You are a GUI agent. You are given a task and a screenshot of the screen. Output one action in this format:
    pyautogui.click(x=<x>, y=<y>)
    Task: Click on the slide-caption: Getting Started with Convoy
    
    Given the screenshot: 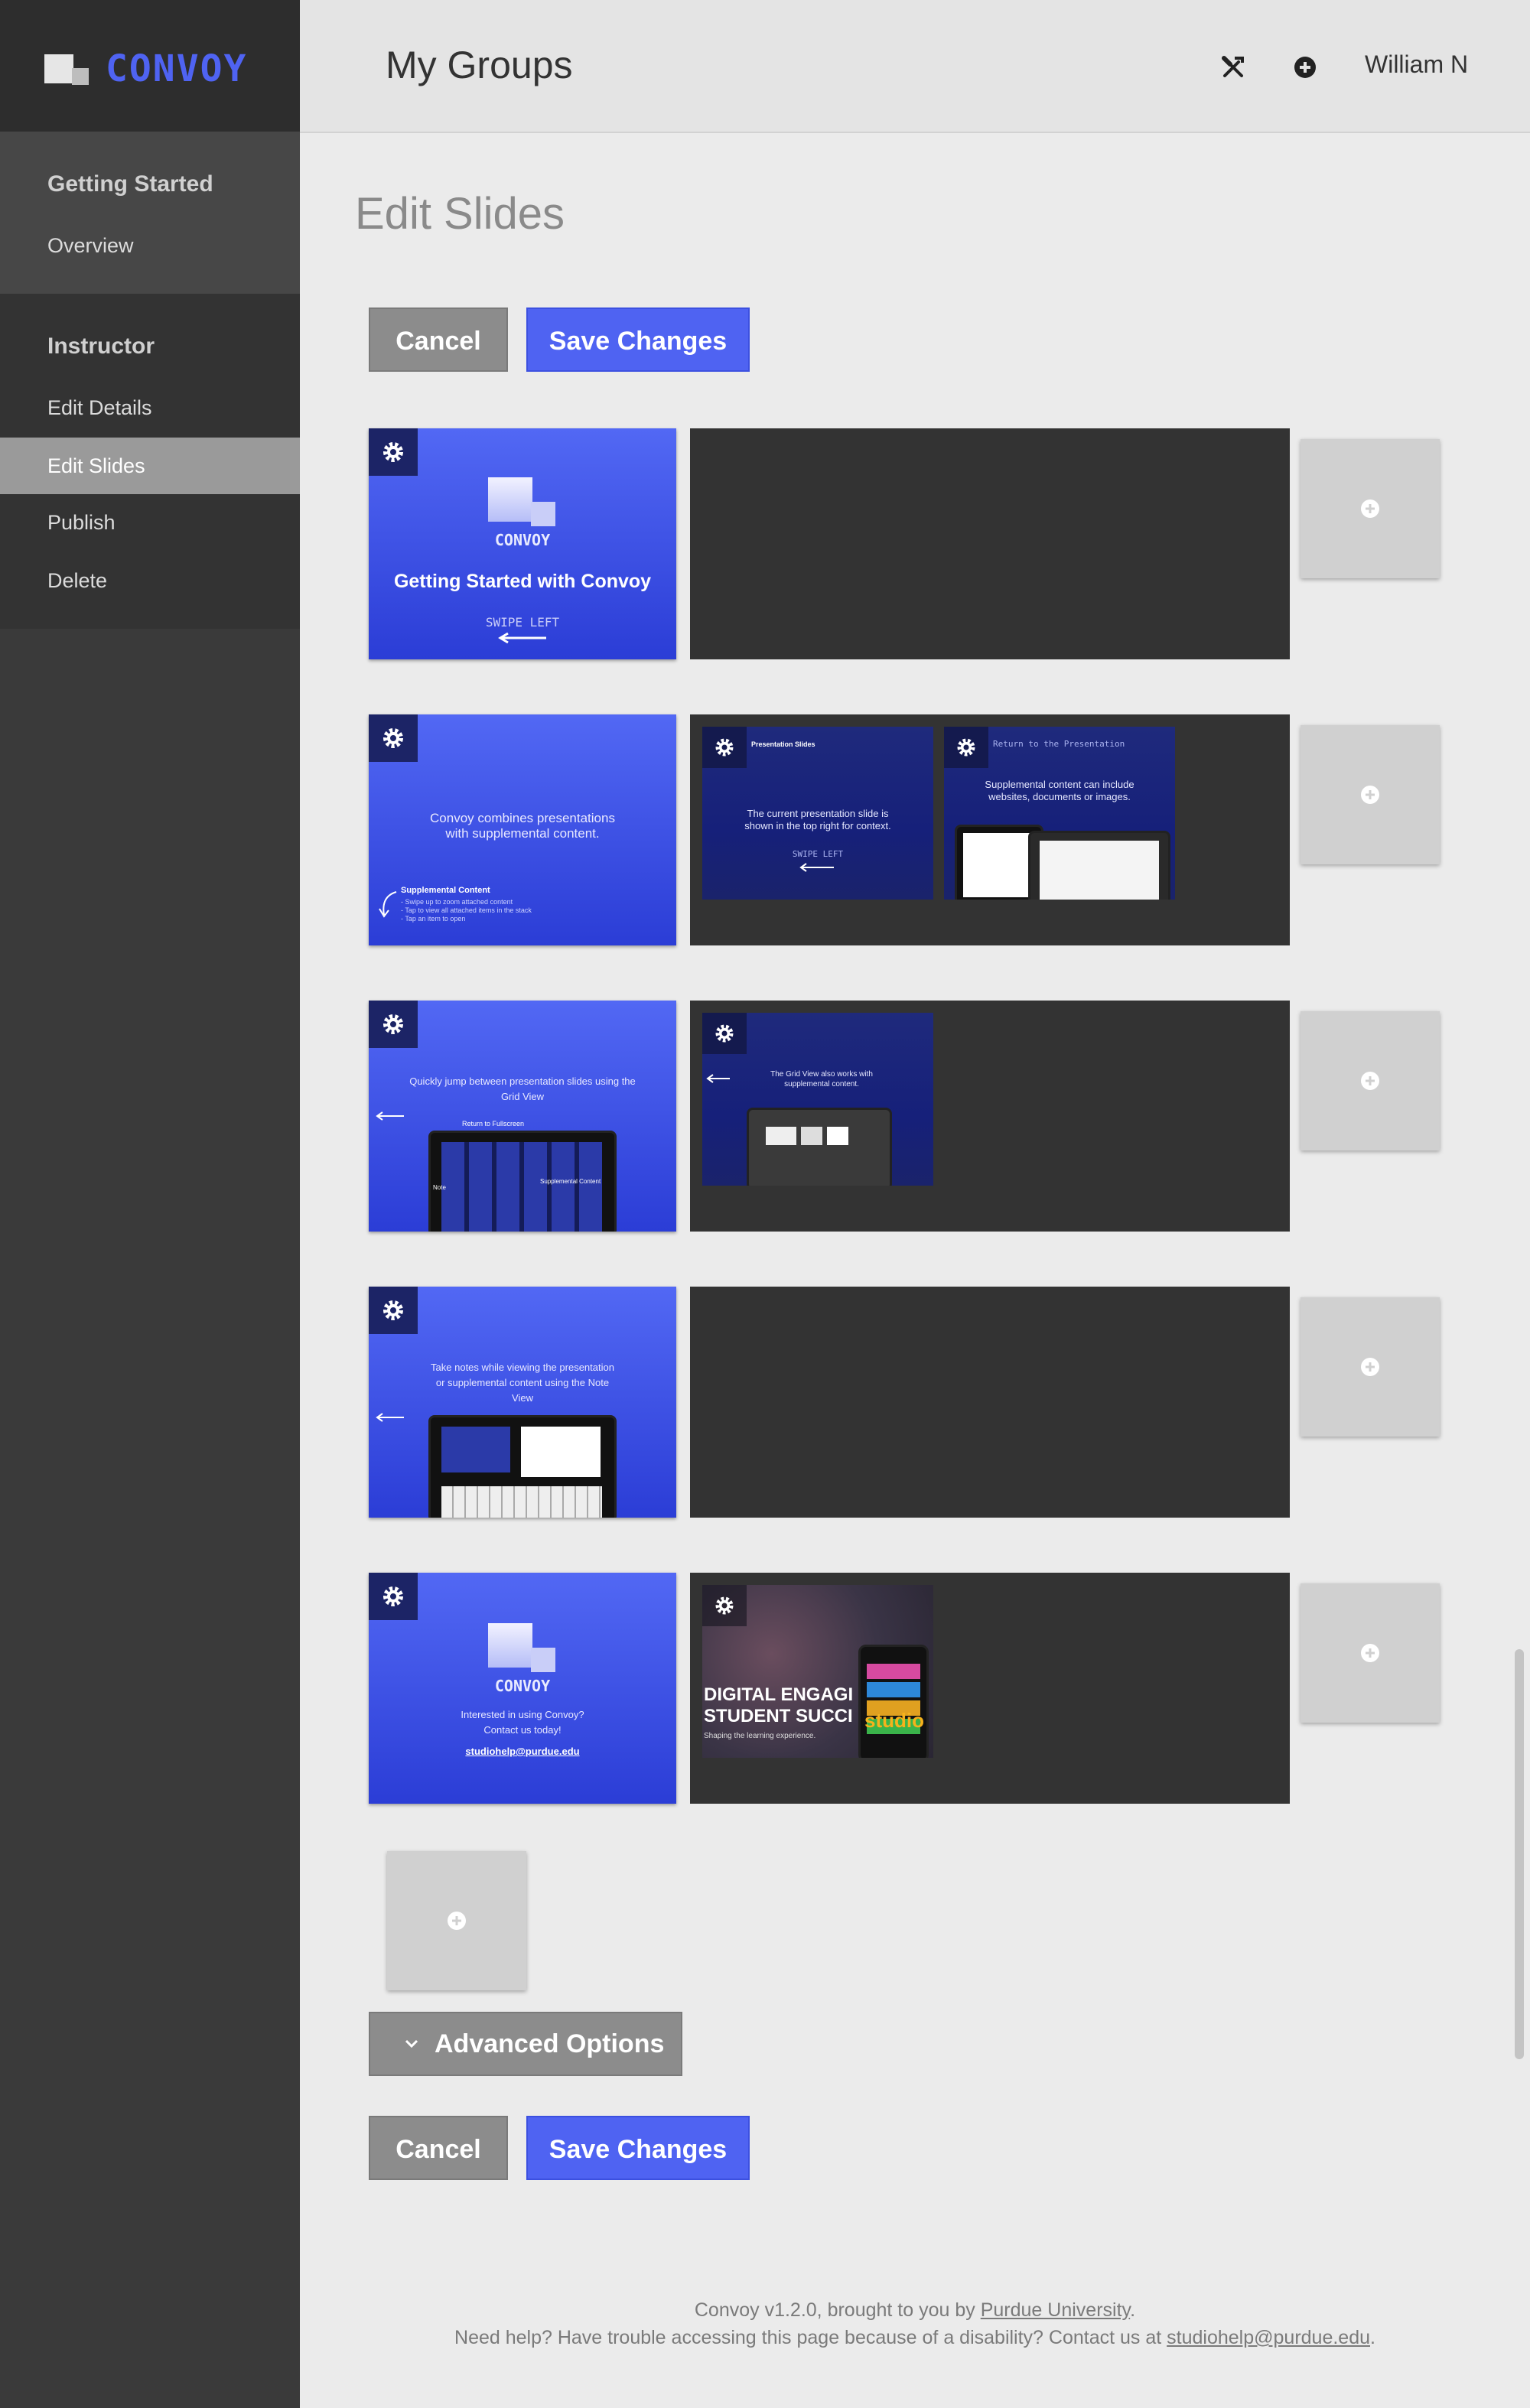 What is the action you would take?
    pyautogui.click(x=522, y=581)
    